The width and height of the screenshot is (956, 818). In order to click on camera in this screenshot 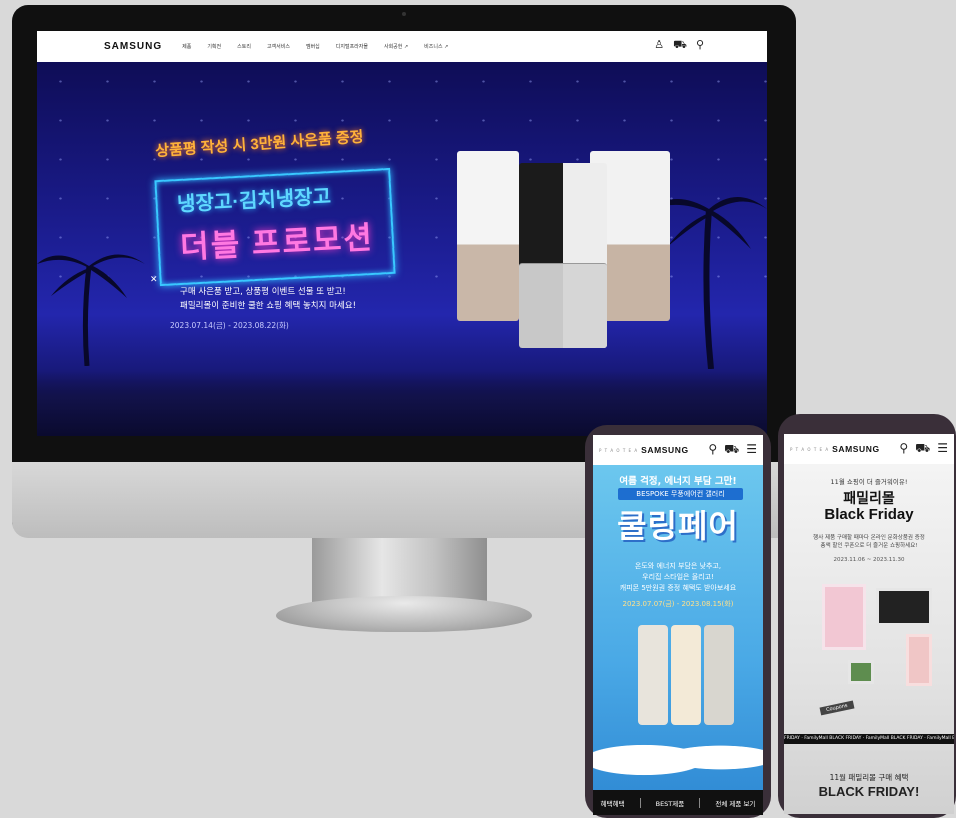, I will do `click(404, 14)`.